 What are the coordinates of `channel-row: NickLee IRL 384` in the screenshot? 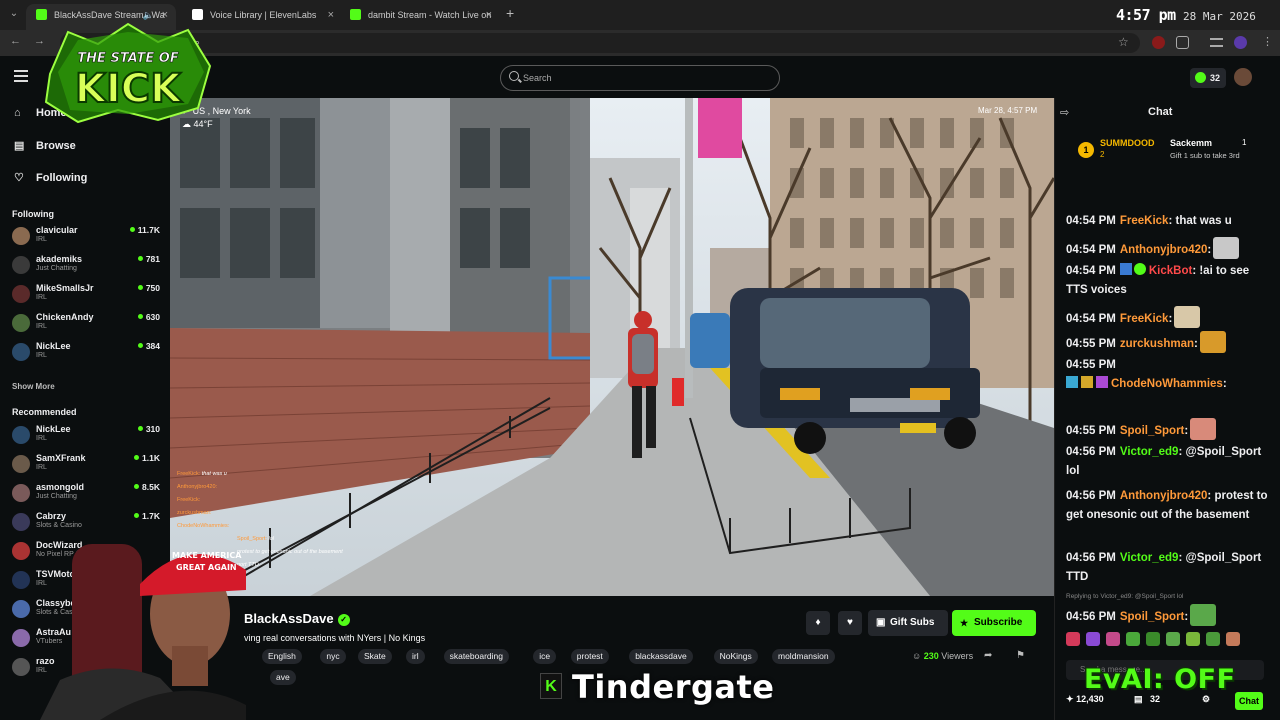 It's located at (86, 353).